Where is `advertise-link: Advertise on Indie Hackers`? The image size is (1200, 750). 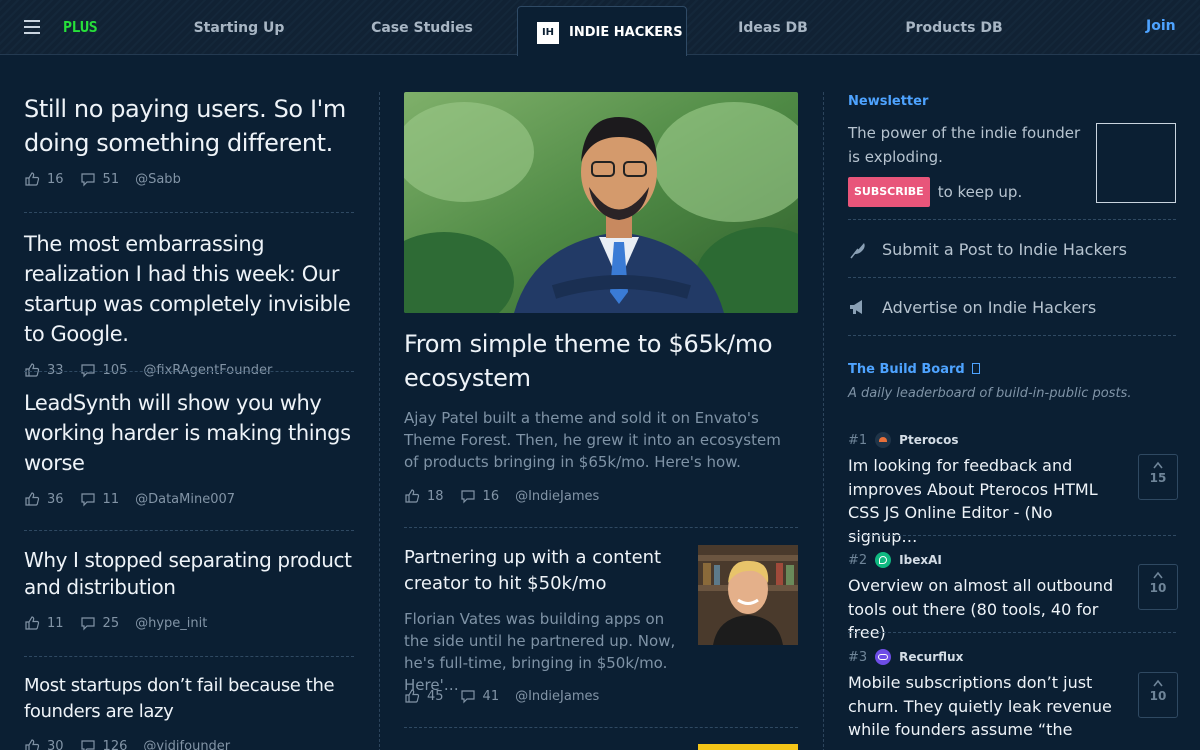
advertise-link: Advertise on Indie Hackers is located at coordinates (972, 307).